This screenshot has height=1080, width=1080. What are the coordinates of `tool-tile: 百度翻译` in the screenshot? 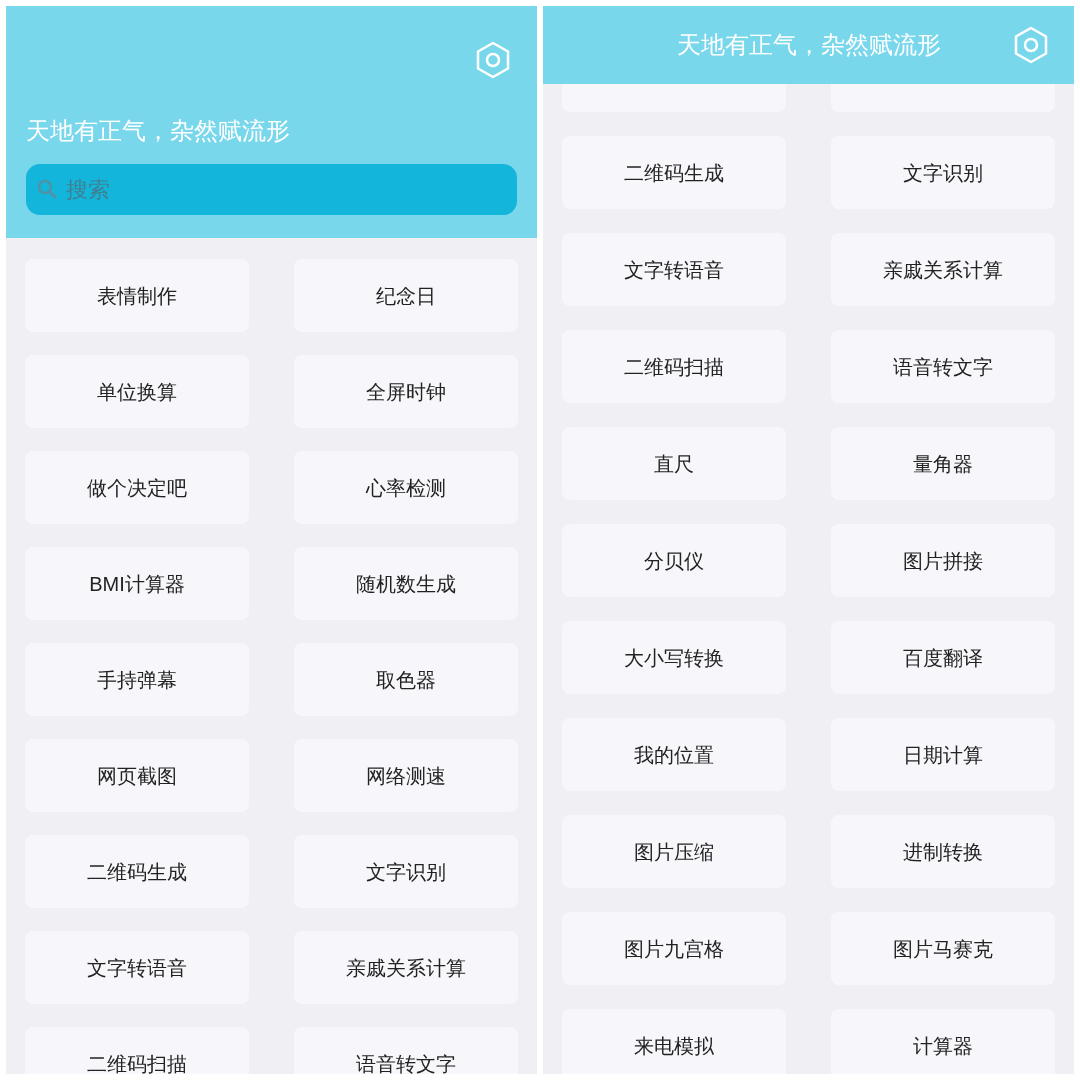 It's located at (943, 657).